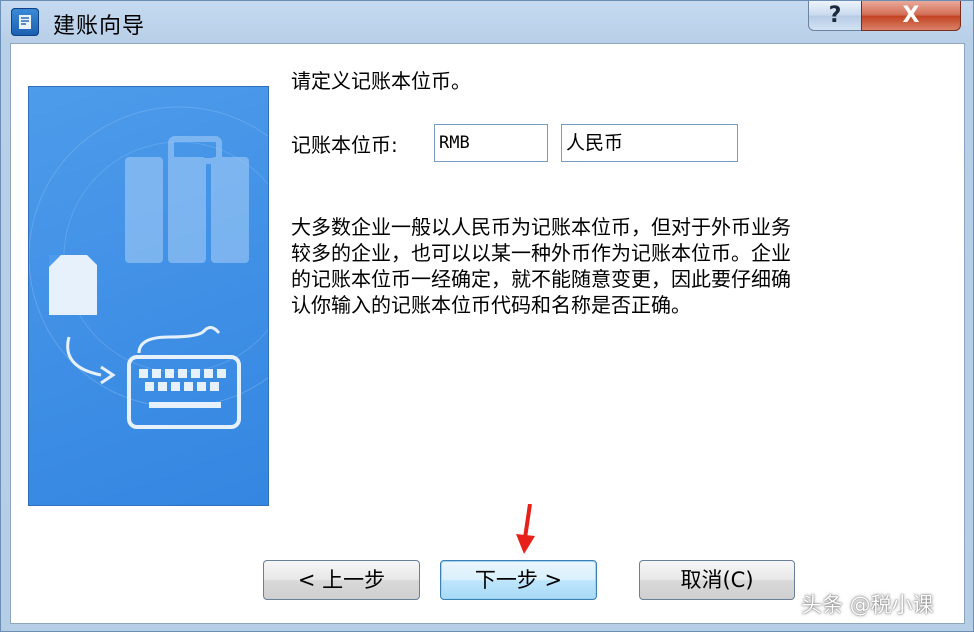  What do you see at coordinates (491, 143) in the screenshot?
I see `currency-code-input: RMB` at bounding box center [491, 143].